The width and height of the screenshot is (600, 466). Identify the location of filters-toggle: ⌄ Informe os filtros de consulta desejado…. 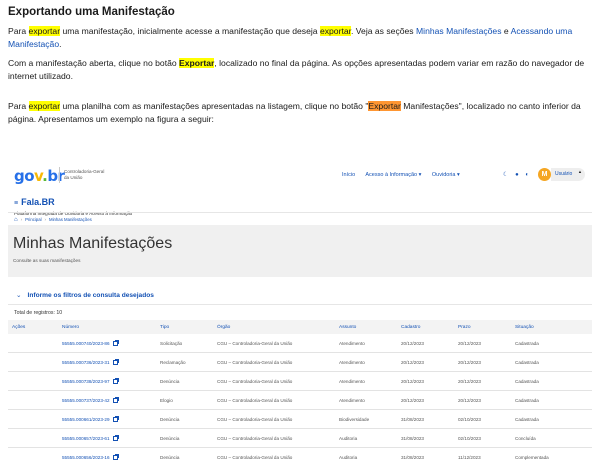
(85, 295).